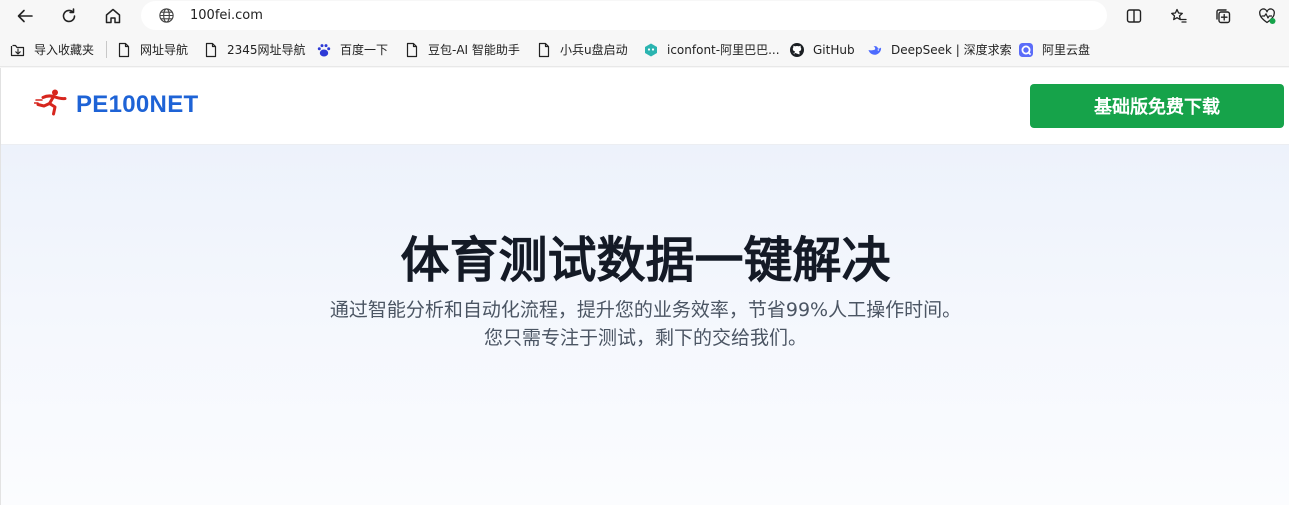  What do you see at coordinates (226, 15) in the screenshot?
I see `url-text: 100fei.com` at bounding box center [226, 15].